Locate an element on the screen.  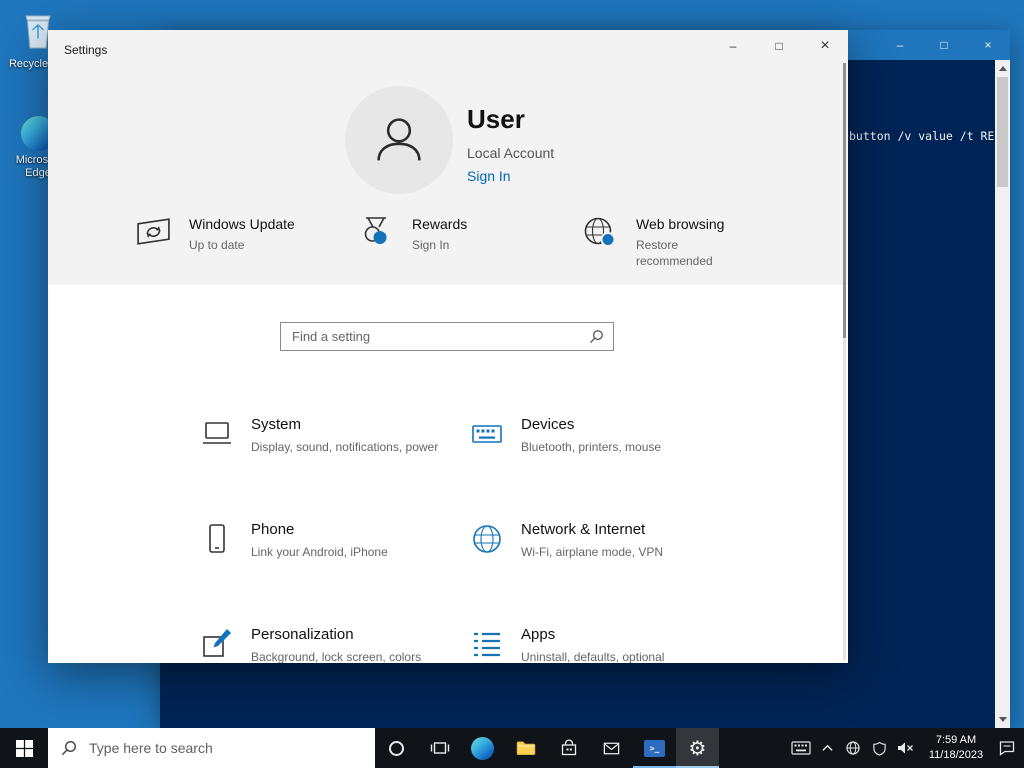
shield-icon is located at coordinates (879, 748).